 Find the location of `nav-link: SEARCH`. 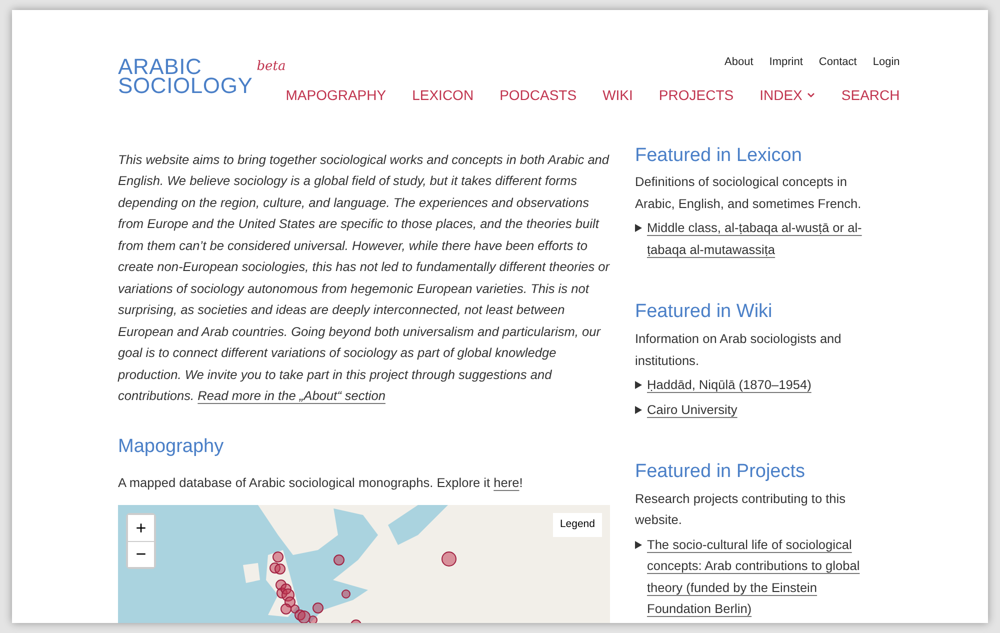

nav-link: SEARCH is located at coordinates (870, 95).